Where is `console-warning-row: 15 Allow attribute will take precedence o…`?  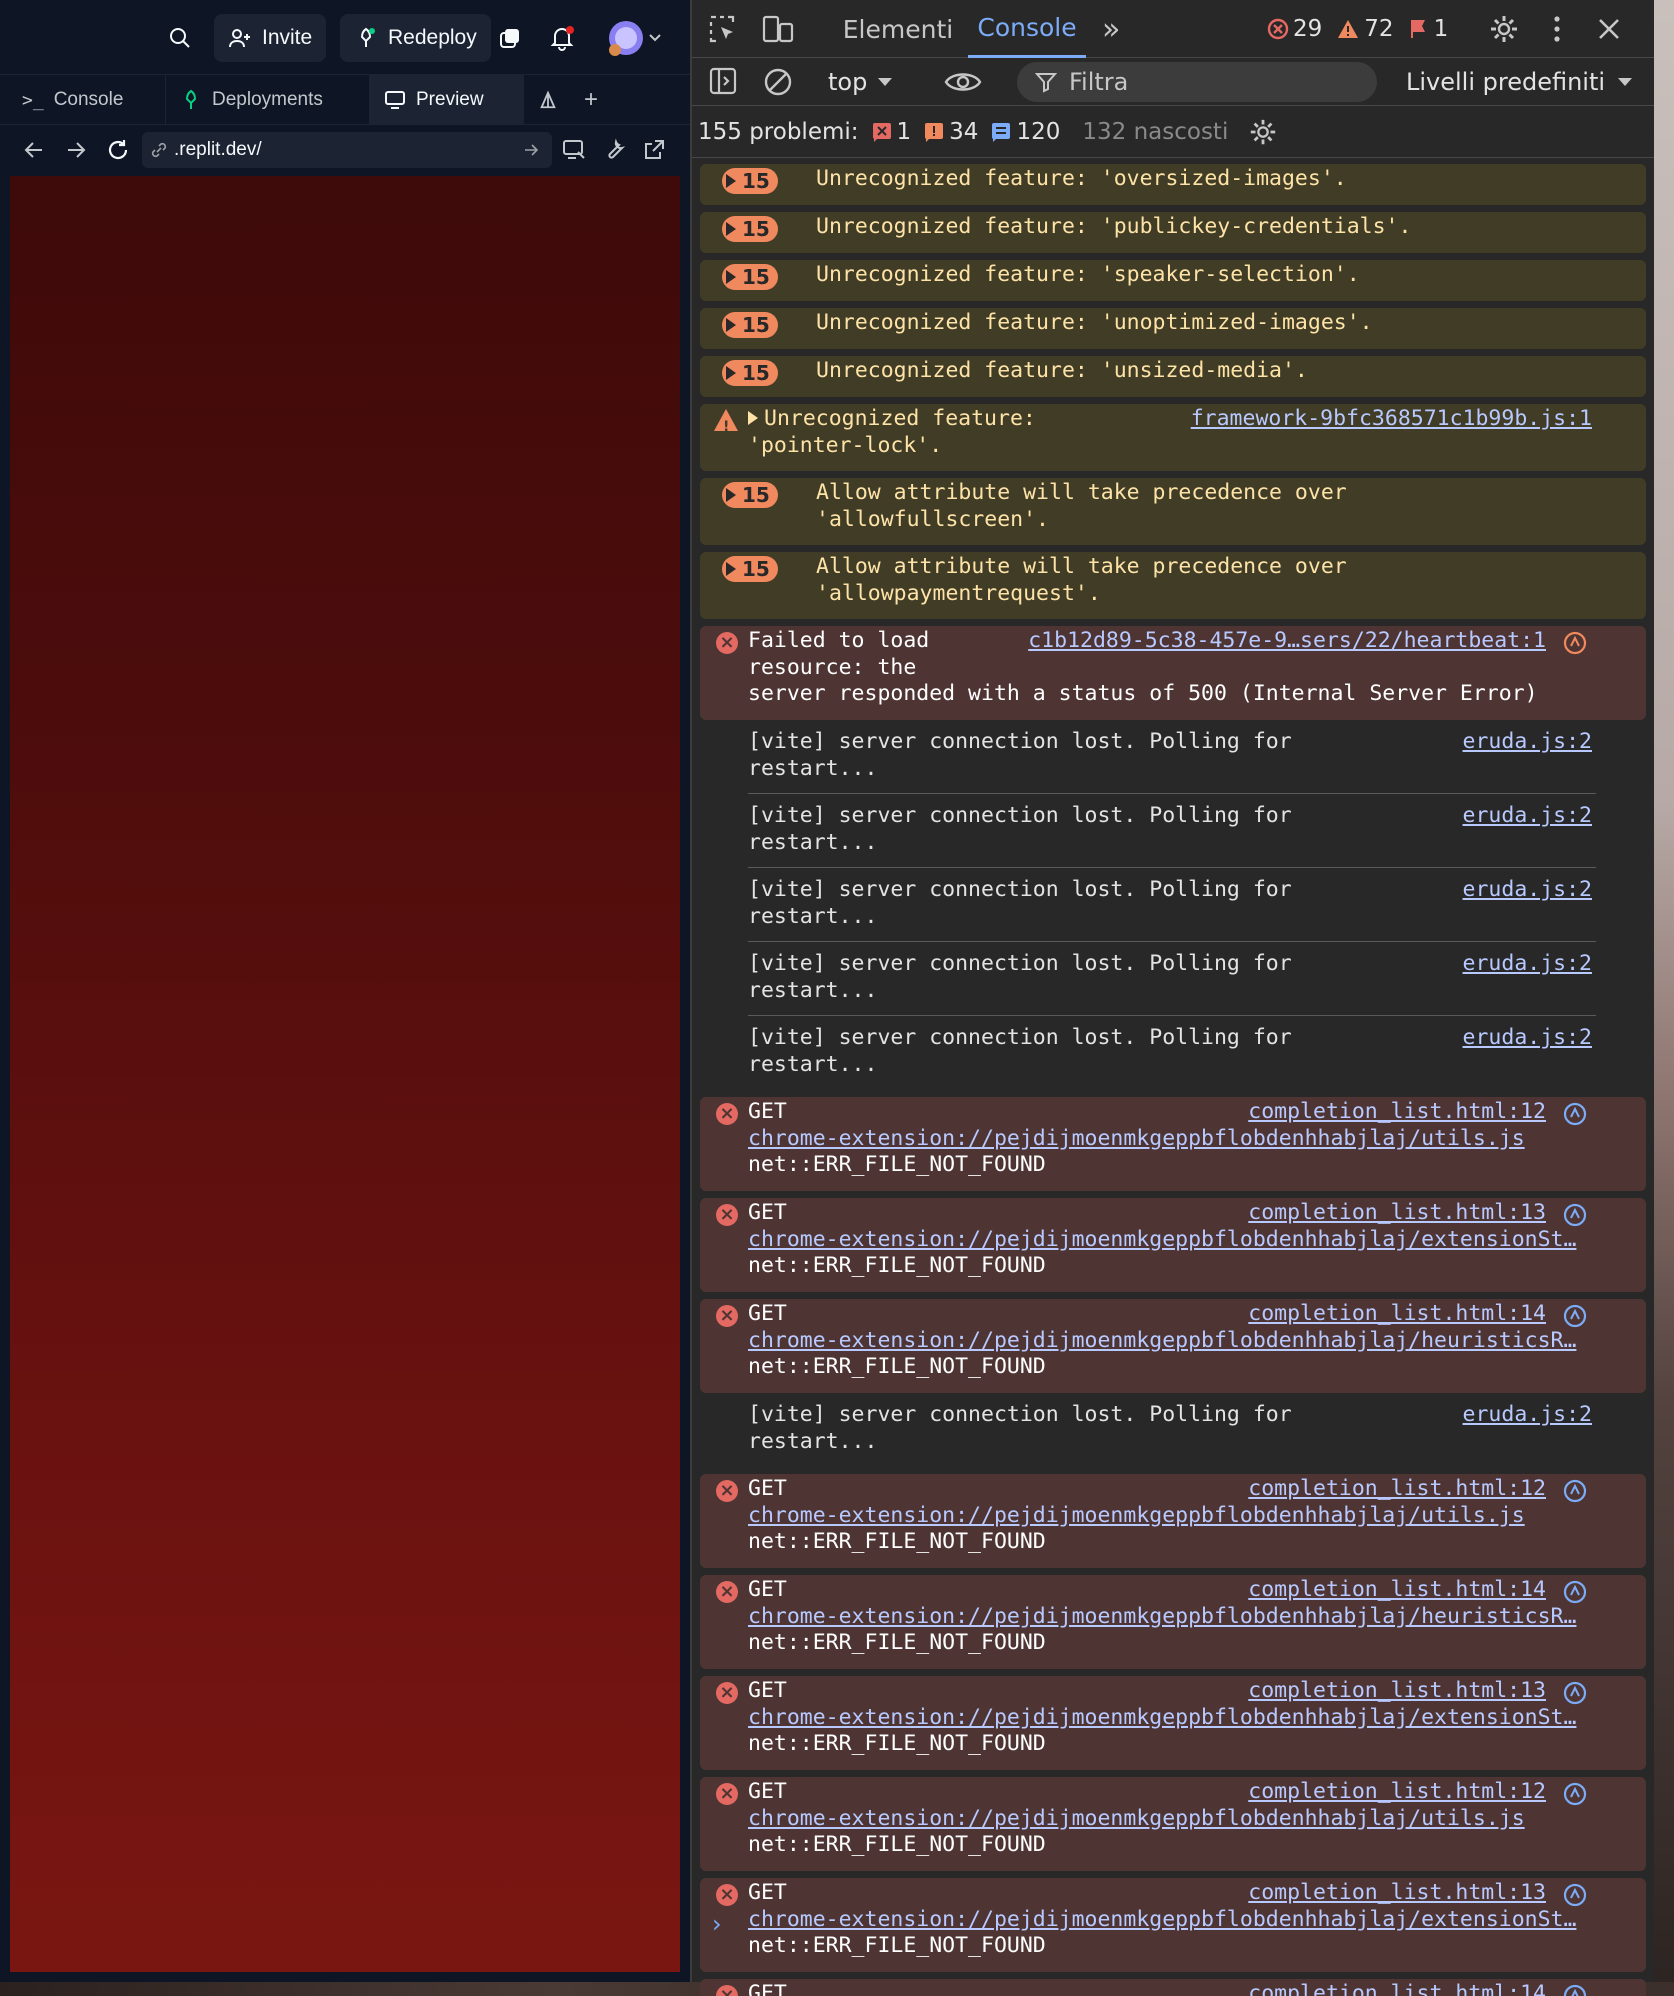
console-warning-row: 15 Allow attribute will take precedence o… is located at coordinates (1173, 511).